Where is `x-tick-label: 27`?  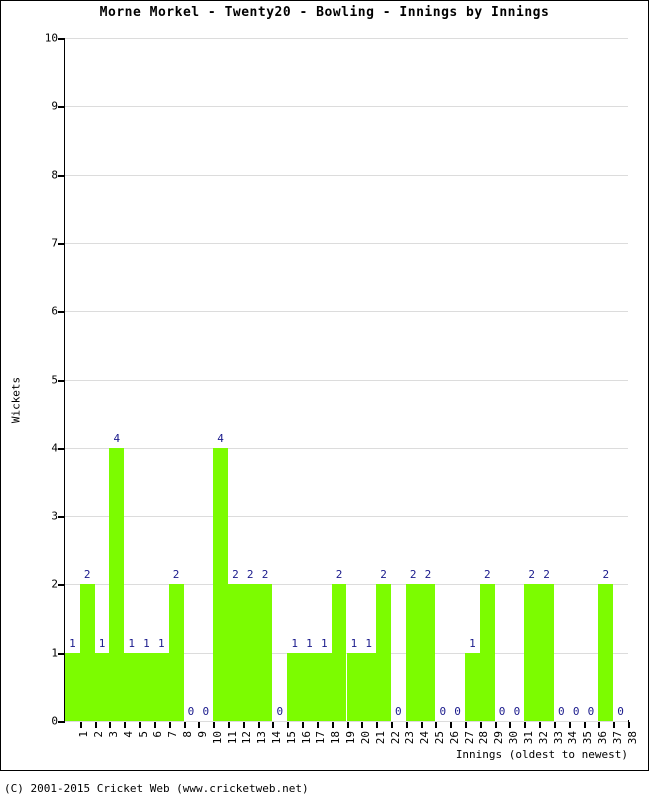 x-tick-label: 27 is located at coordinates (469, 738).